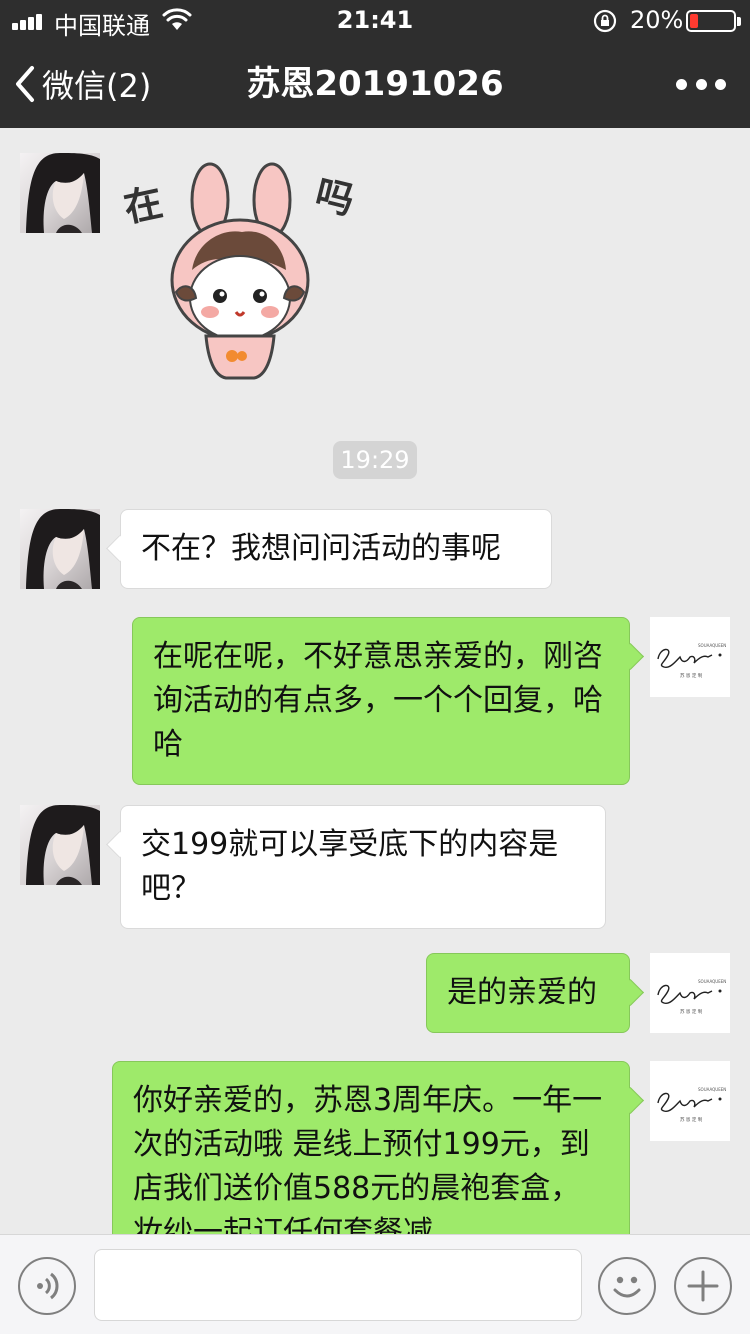  I want to click on header: 中国联通 21:41 20% 微信(2) 苏恩20191026, so click(375, 64).